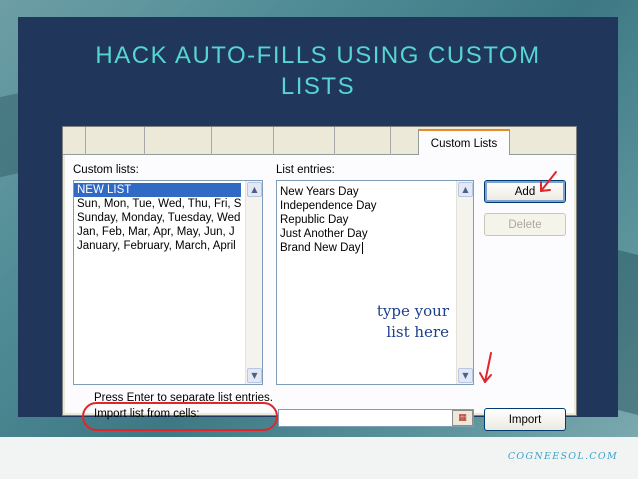  I want to click on list-entry: New Years Day, so click(319, 192).